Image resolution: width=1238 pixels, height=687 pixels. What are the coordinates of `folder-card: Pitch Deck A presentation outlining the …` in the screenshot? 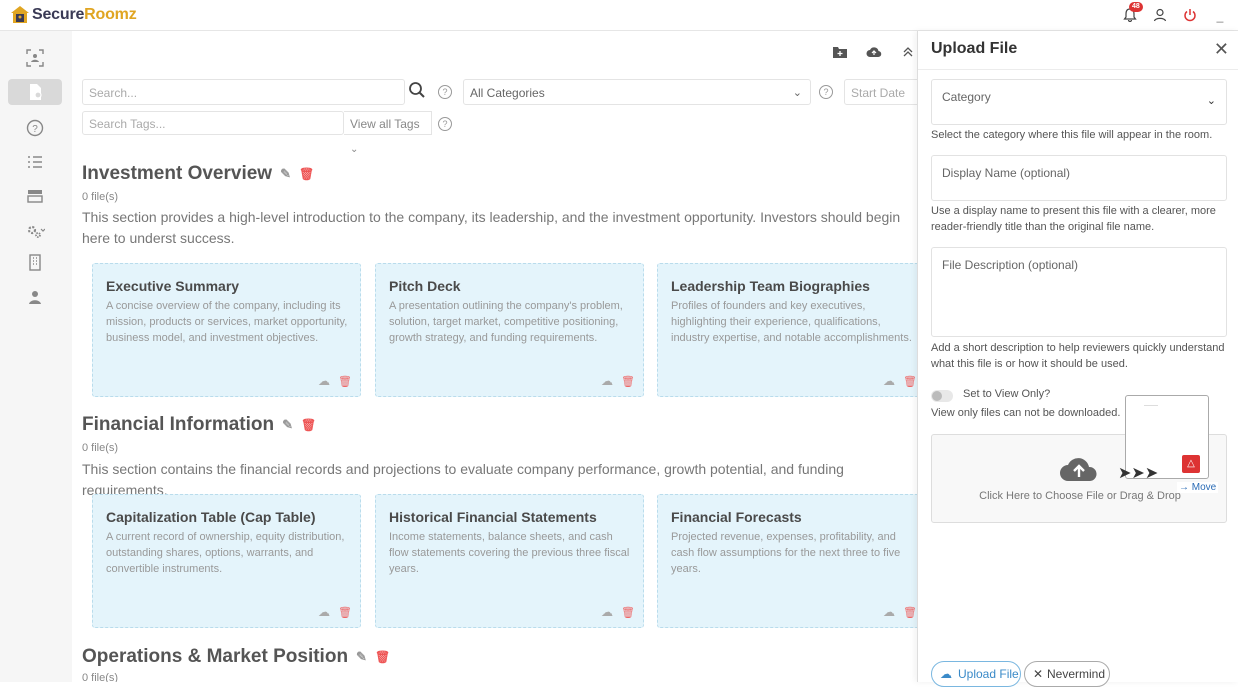 It's located at (509, 330).